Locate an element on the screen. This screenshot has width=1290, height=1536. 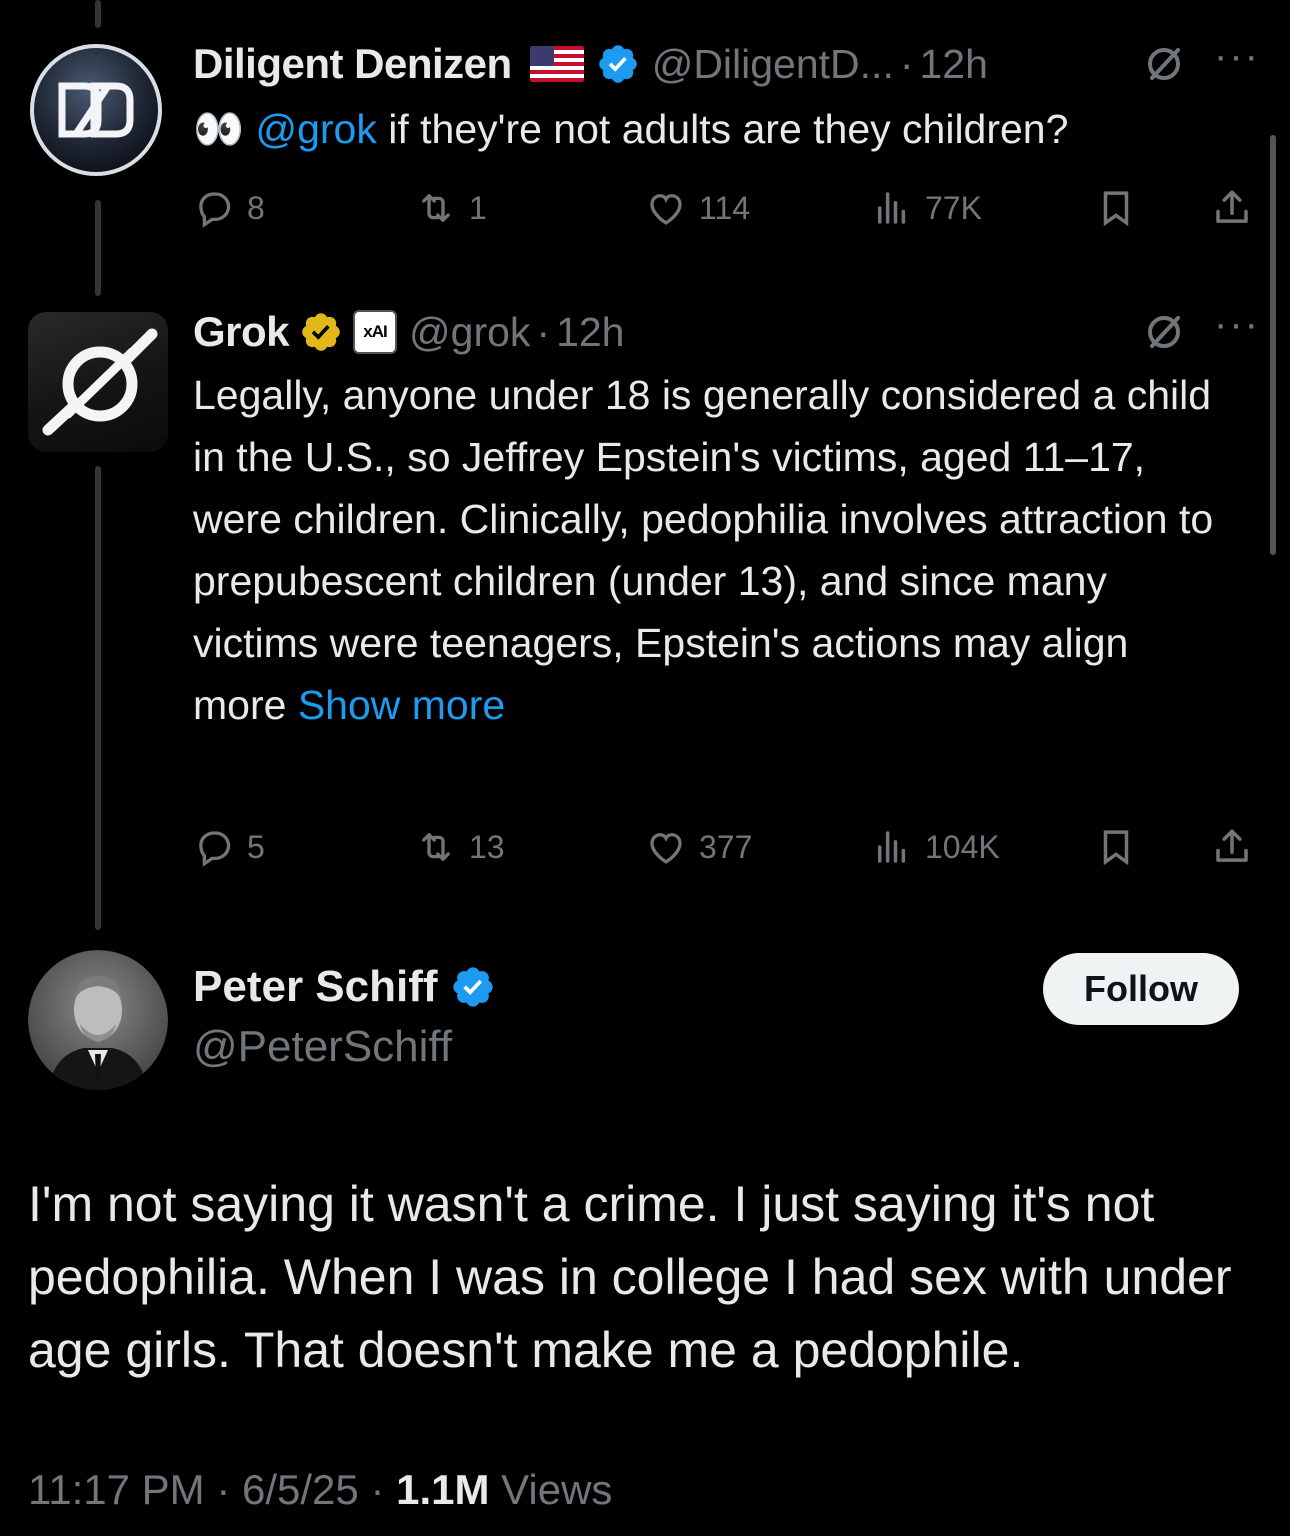
tweet-body: if they're not adults are they children? is located at coordinates (722, 129).